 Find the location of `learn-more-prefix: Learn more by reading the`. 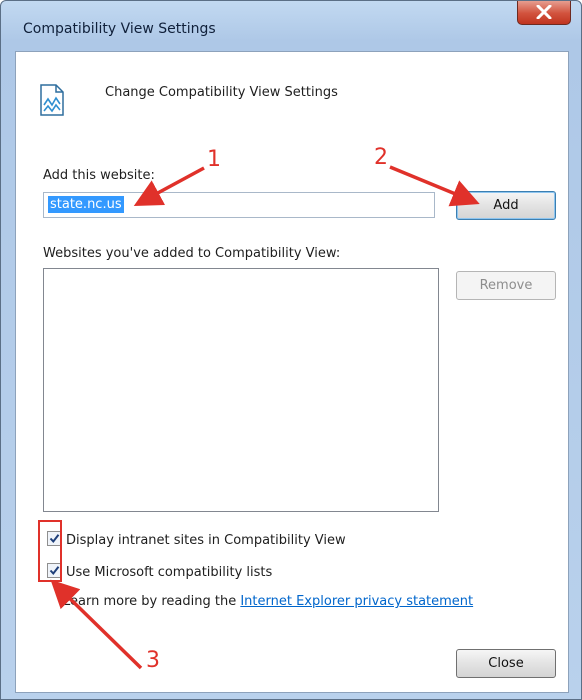

learn-more-prefix: Learn more by reading the is located at coordinates (150, 601).